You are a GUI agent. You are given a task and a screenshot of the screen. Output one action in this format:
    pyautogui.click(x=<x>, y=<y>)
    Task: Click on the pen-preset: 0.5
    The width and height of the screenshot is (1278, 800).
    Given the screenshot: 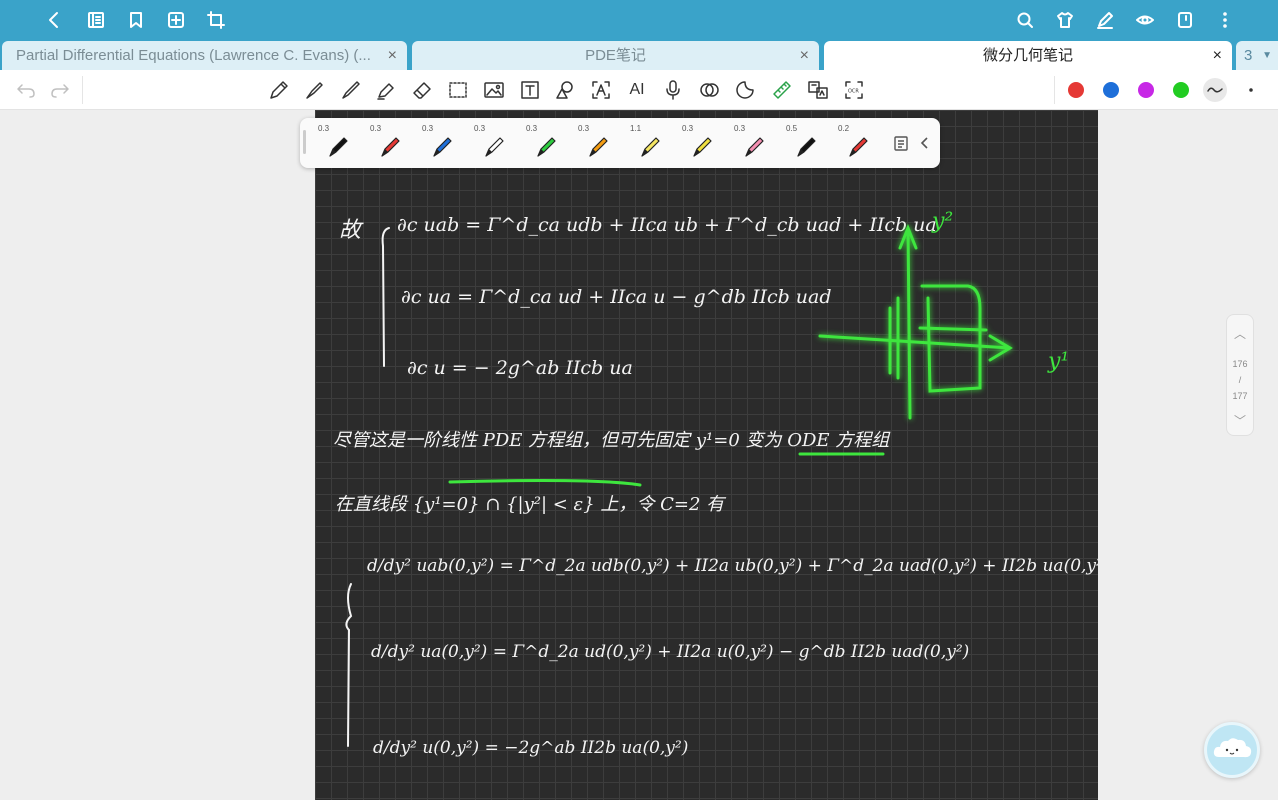 What is the action you would take?
    pyautogui.click(x=803, y=143)
    